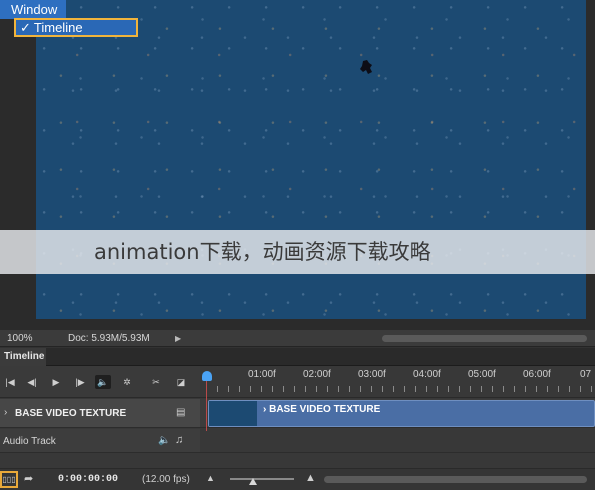 The height and width of the screenshot is (490, 595). I want to click on frame-rate: (12.00 fps), so click(166, 479).